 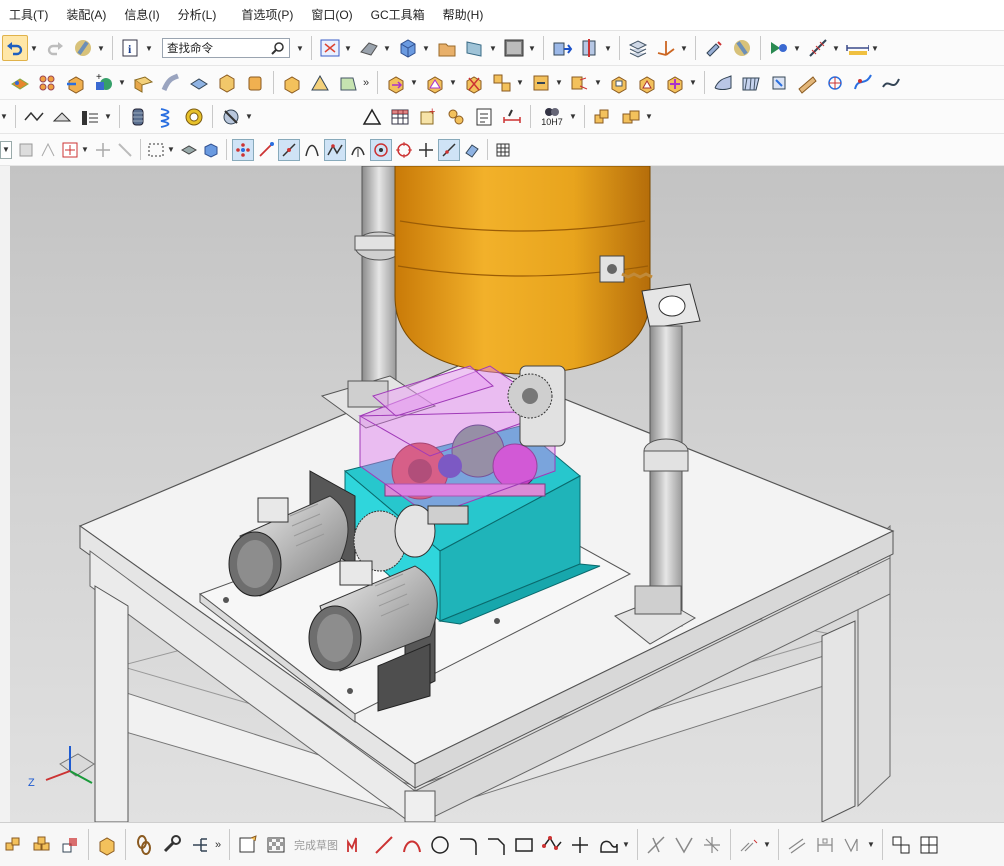 I want to click on menu-preferences: 首选项(P), so click(x=263, y=15).